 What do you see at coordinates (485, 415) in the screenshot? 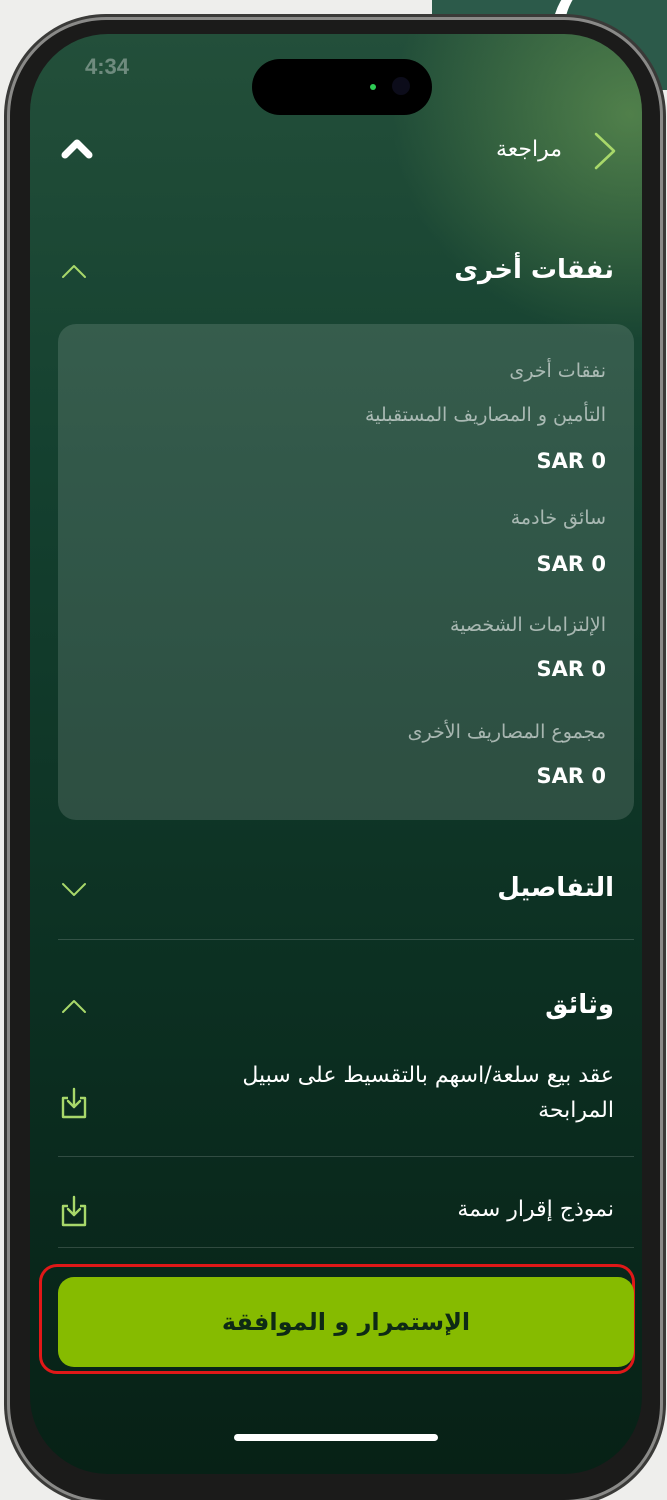
I see `expense-label-insurance: التأمين و المصاريف المستقبلية` at bounding box center [485, 415].